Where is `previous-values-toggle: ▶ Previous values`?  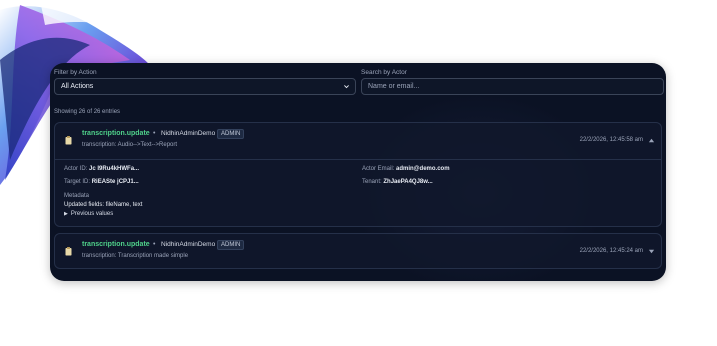
previous-values-toggle: ▶ Previous values is located at coordinates (88, 214).